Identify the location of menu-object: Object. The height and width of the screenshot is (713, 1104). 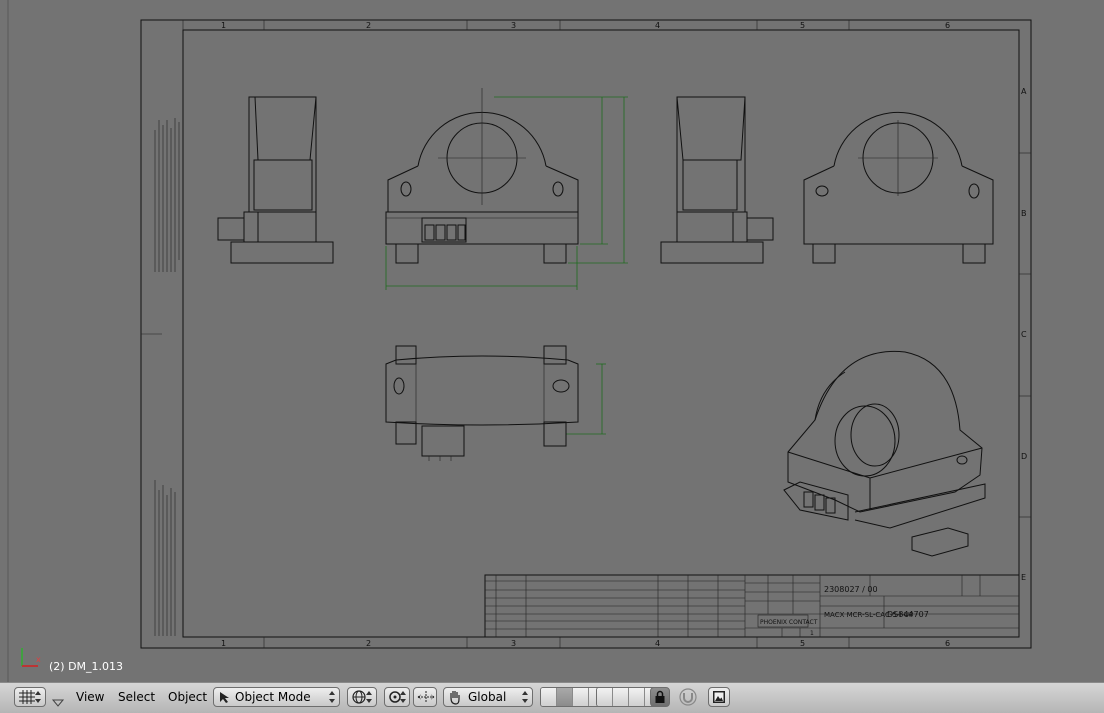
(187, 699).